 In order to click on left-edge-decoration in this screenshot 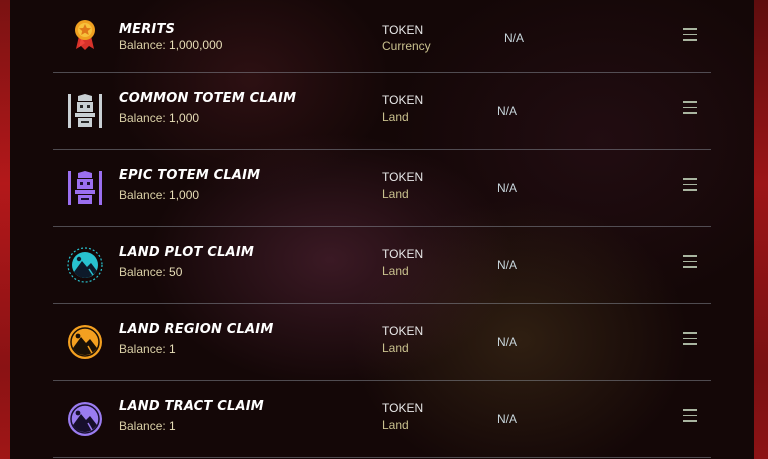, I will do `click(5, 229)`.